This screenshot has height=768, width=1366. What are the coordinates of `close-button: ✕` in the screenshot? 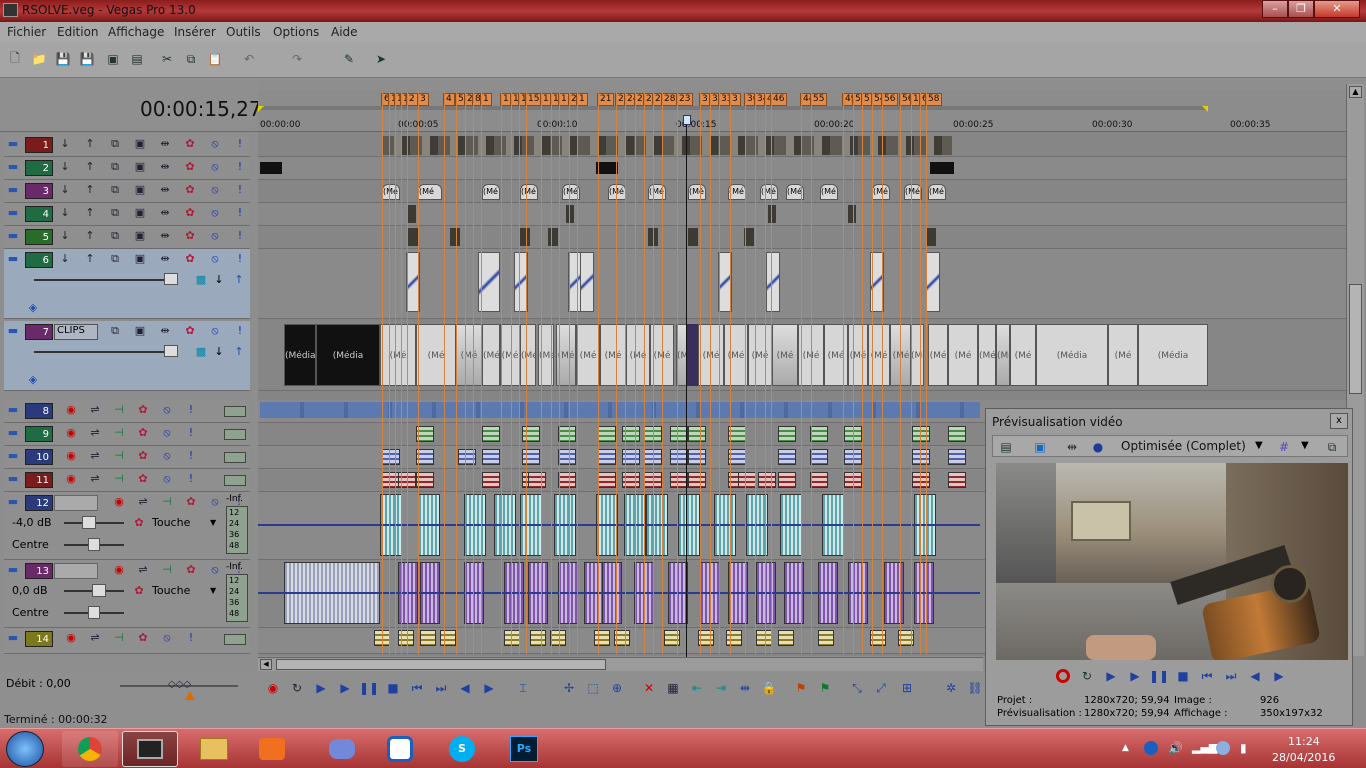 It's located at (1337, 9).